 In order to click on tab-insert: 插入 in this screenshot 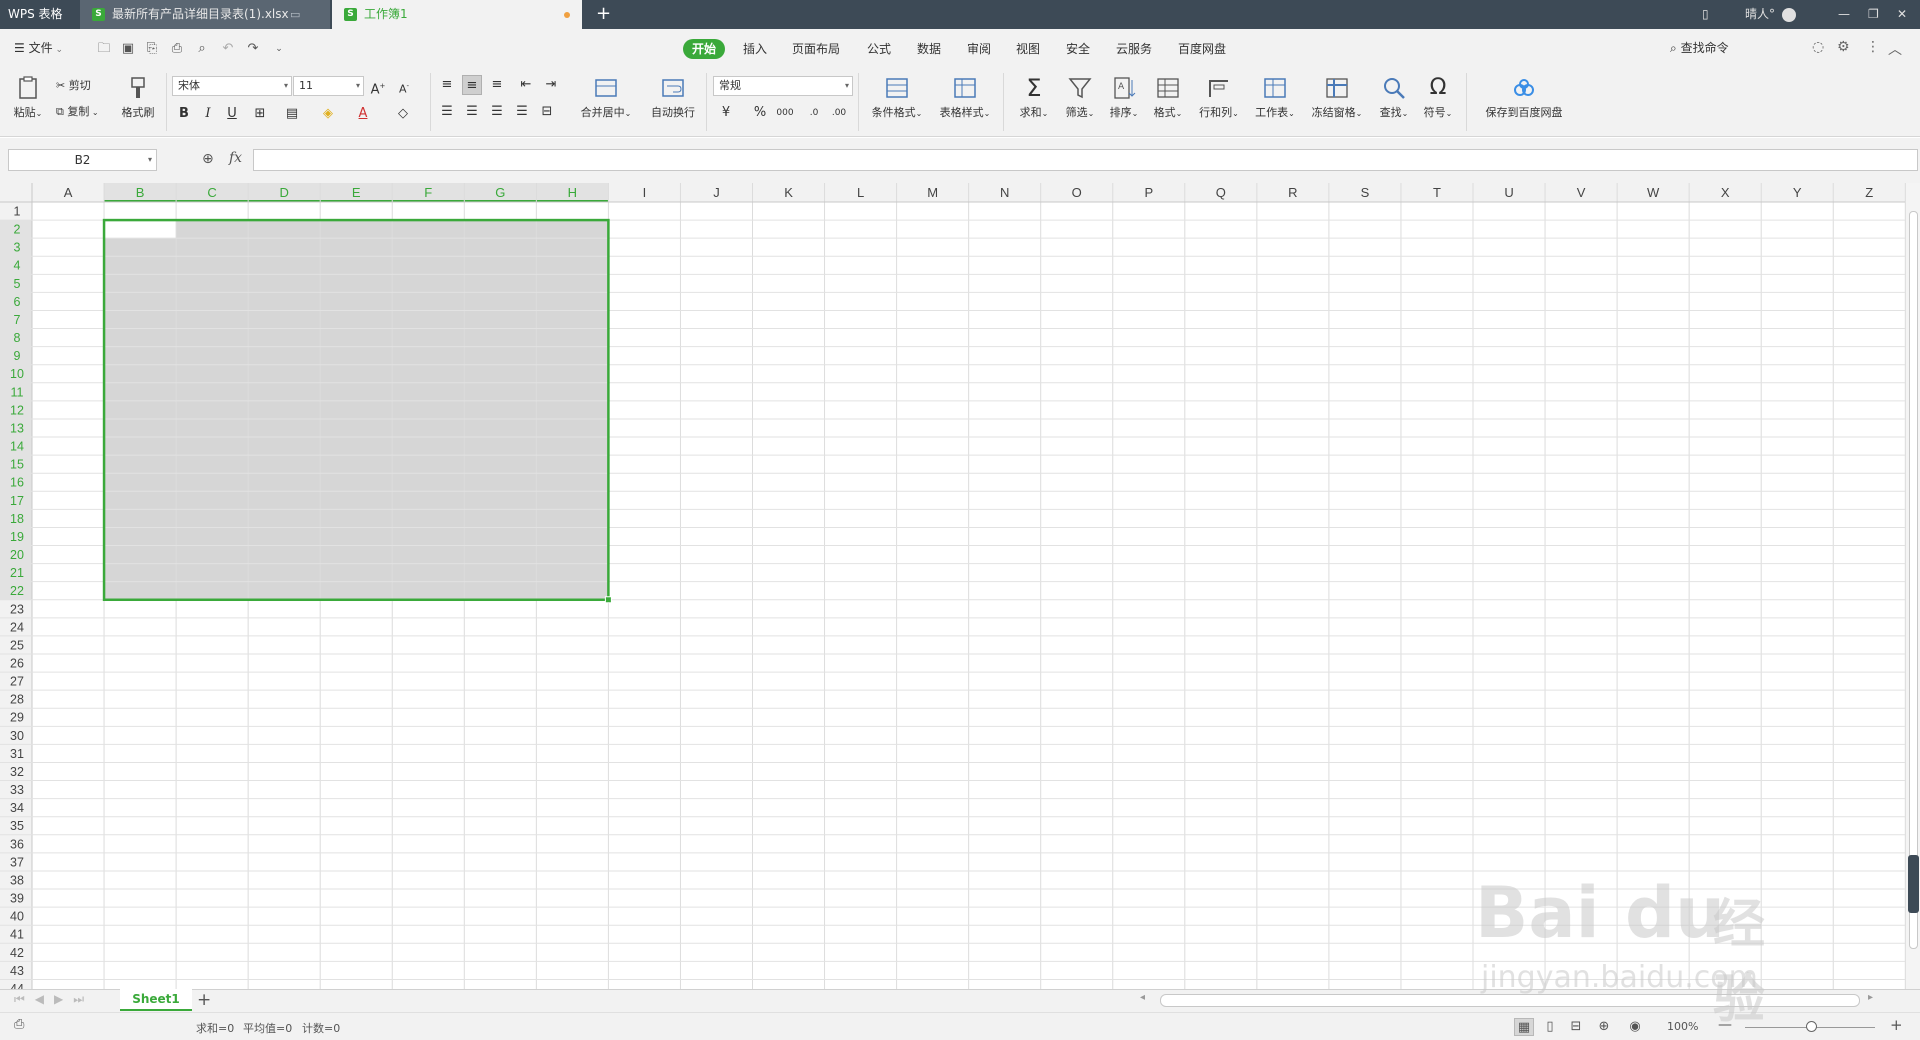, I will do `click(755, 49)`.